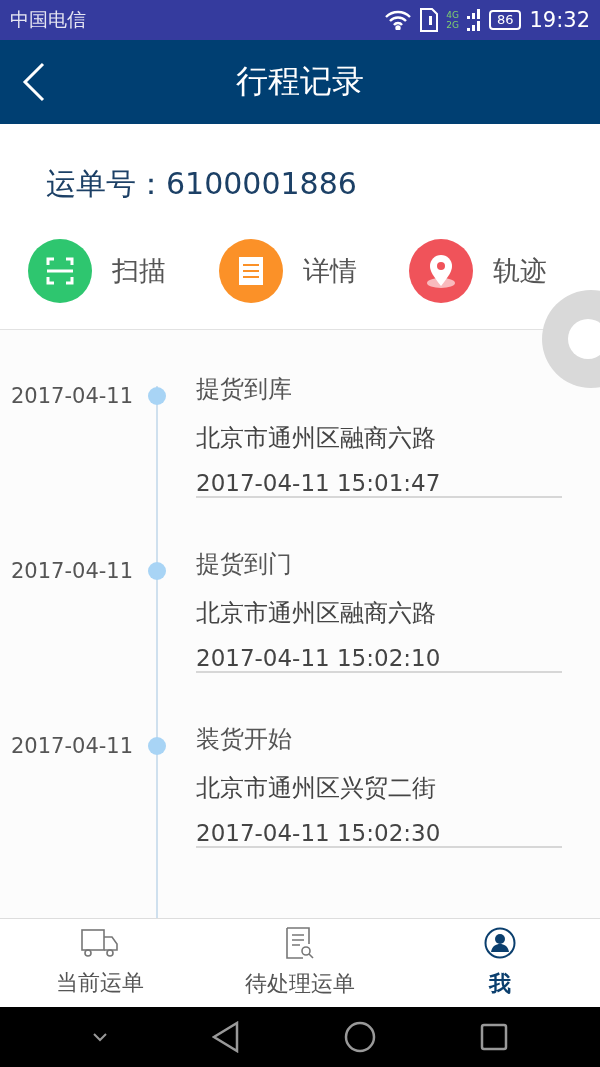  What do you see at coordinates (360, 1037) in the screenshot?
I see `home-circle-icon` at bounding box center [360, 1037].